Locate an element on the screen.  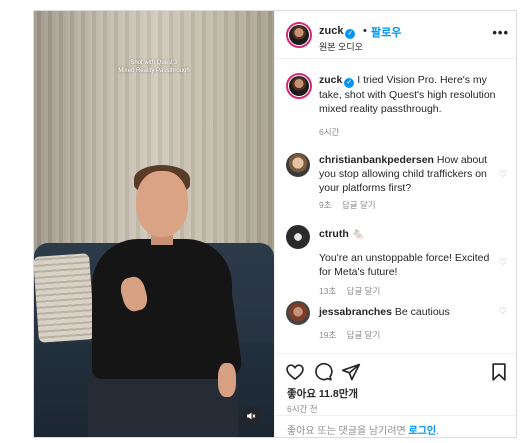
comment-time: 9초 is located at coordinates (325, 205).